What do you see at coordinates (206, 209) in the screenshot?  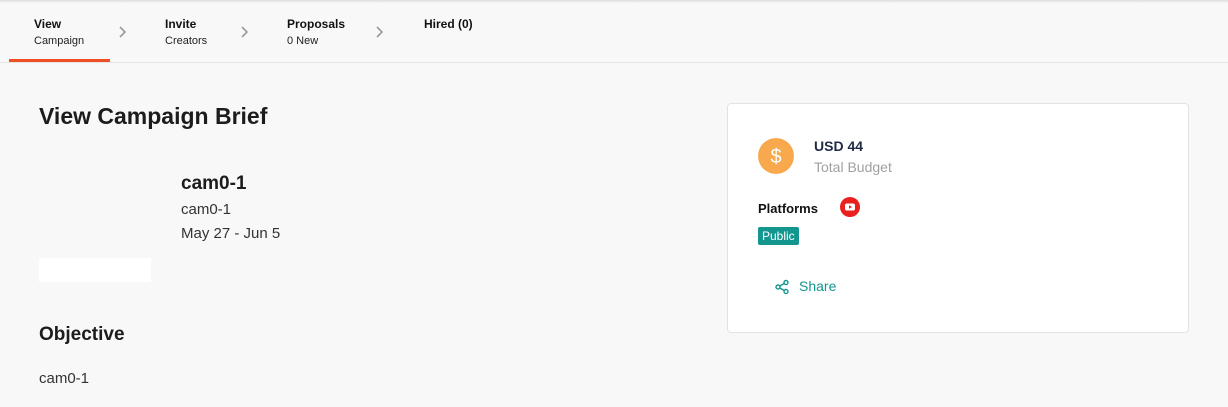 I see `campaign-subtitle: cam0-1` at bounding box center [206, 209].